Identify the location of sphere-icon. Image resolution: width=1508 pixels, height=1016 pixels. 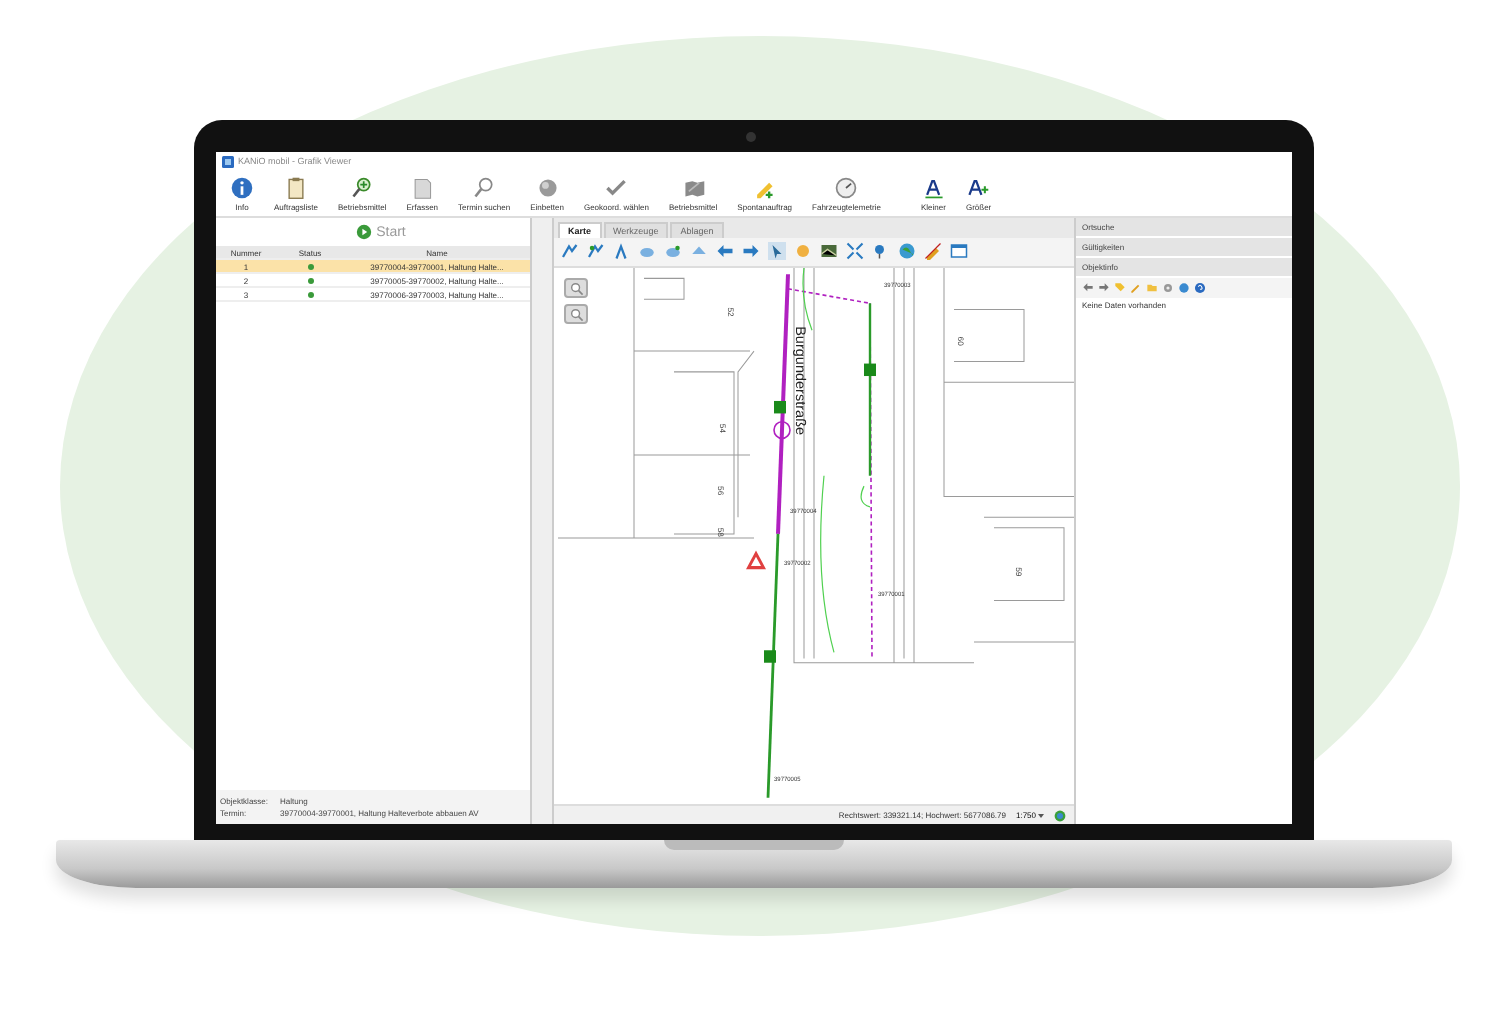
(547, 188).